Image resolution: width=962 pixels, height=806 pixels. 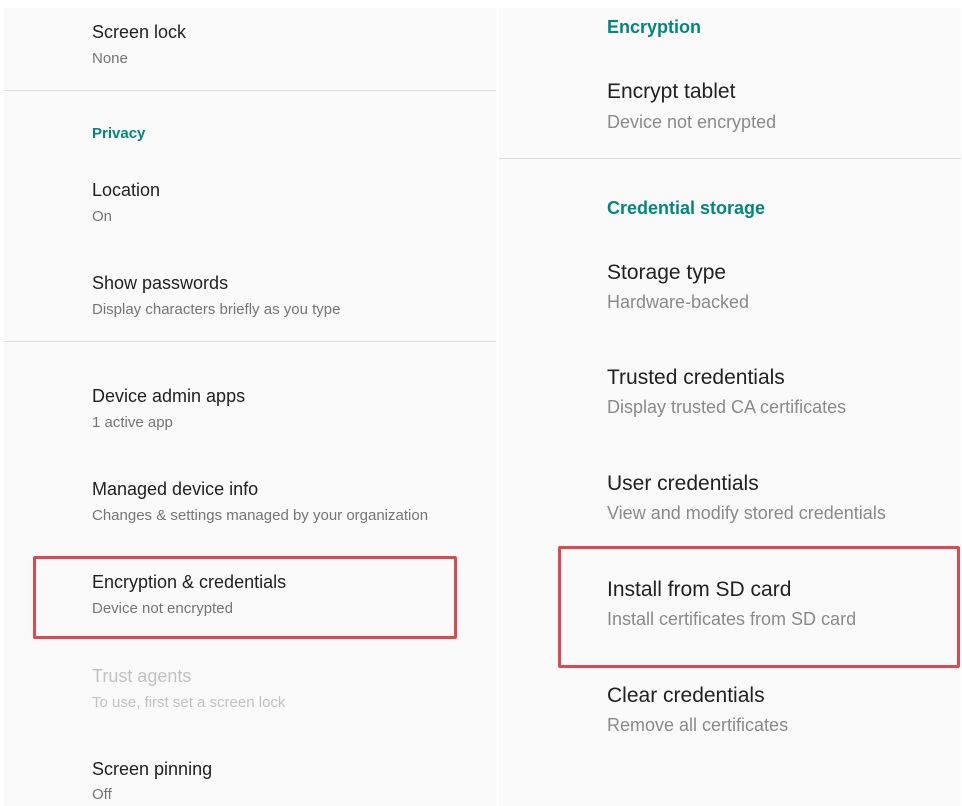 I want to click on item-title: Install from SD card, so click(x=699, y=589).